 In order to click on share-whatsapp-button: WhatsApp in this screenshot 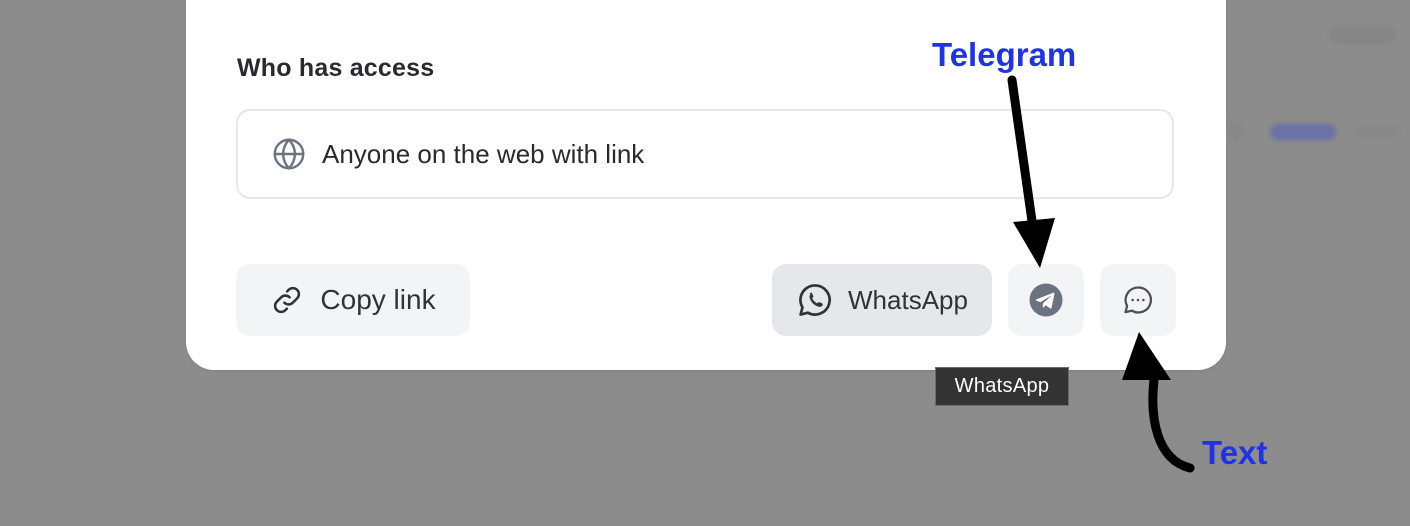, I will do `click(882, 300)`.